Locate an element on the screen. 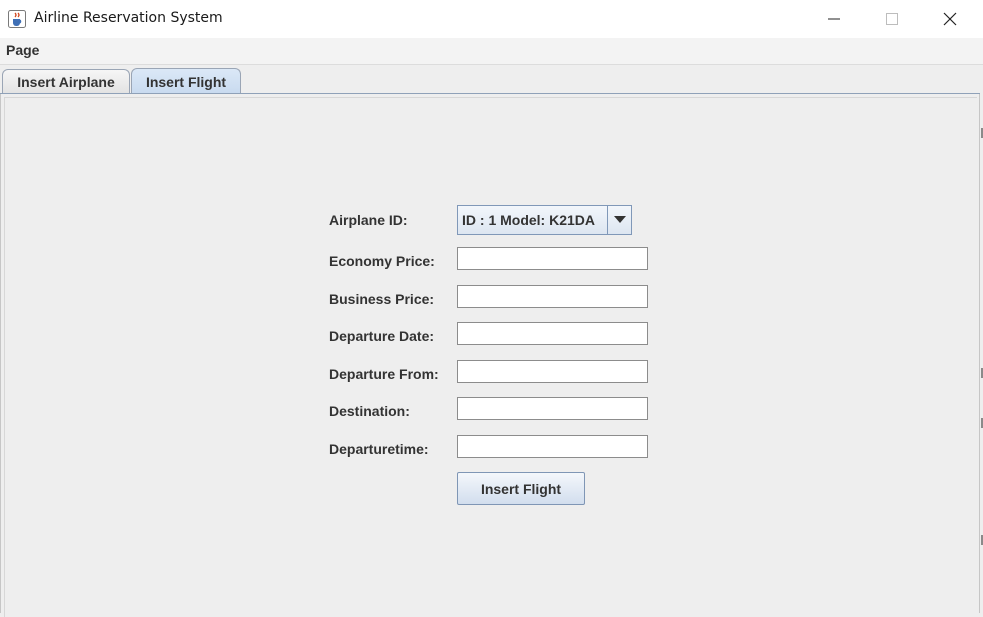 The height and width of the screenshot is (617, 983). menu-bar: Page is located at coordinates (491, 51).